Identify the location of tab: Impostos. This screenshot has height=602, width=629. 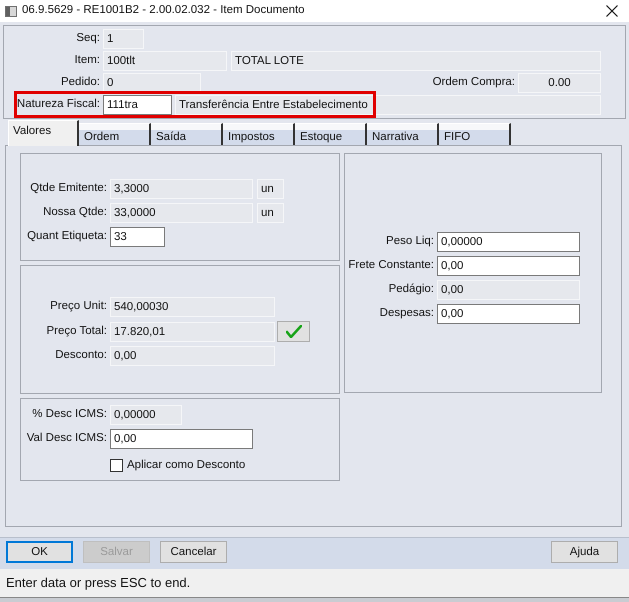
(259, 134).